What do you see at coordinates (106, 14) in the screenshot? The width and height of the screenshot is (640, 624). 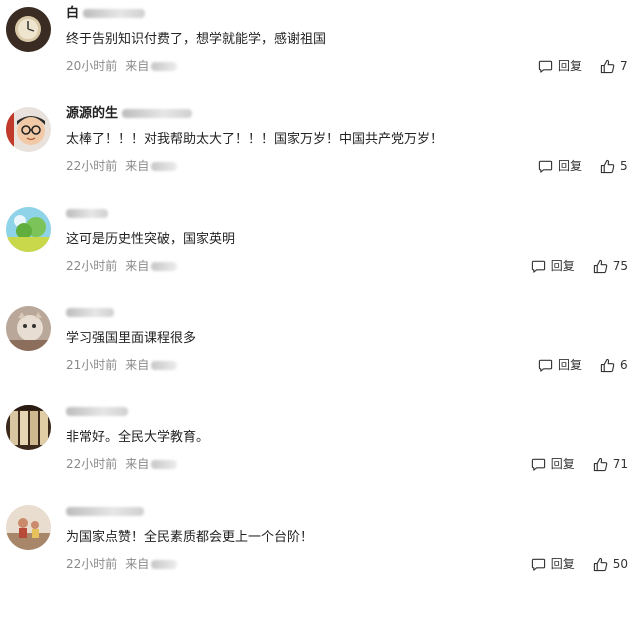 I see `username: 白` at bounding box center [106, 14].